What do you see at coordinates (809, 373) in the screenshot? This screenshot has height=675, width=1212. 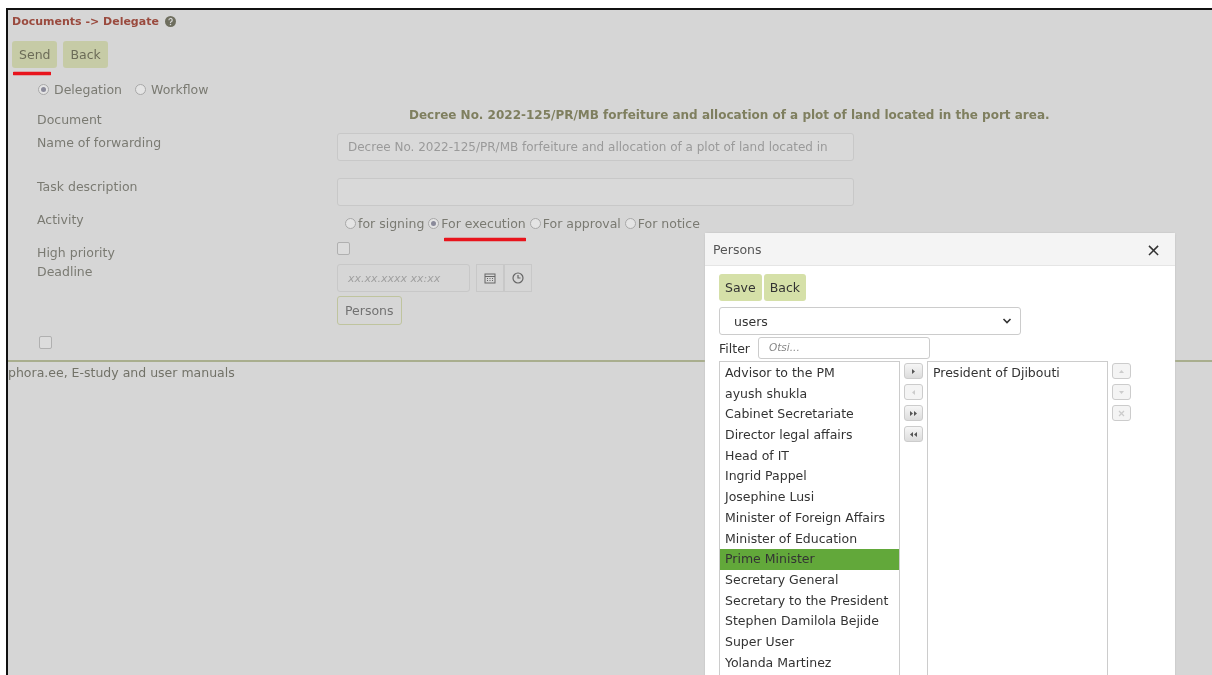 I see `list-item: Advisor to the PM` at bounding box center [809, 373].